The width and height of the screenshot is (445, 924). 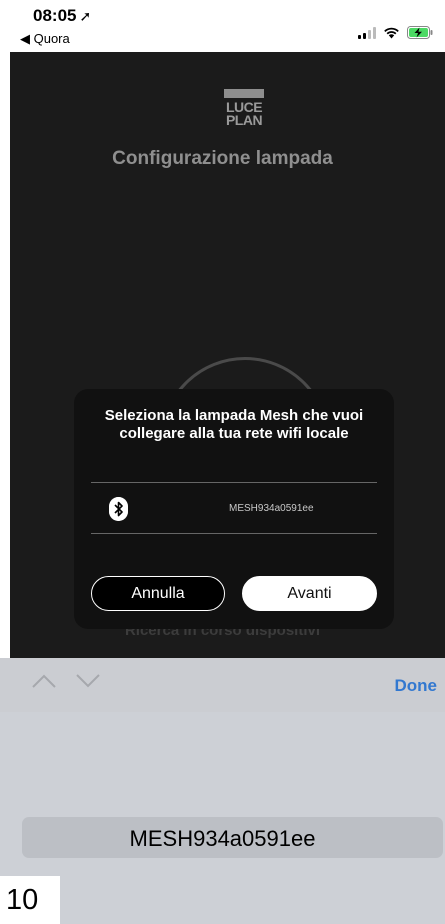 I want to click on bluetooth-icon, so click(x=118, y=509).